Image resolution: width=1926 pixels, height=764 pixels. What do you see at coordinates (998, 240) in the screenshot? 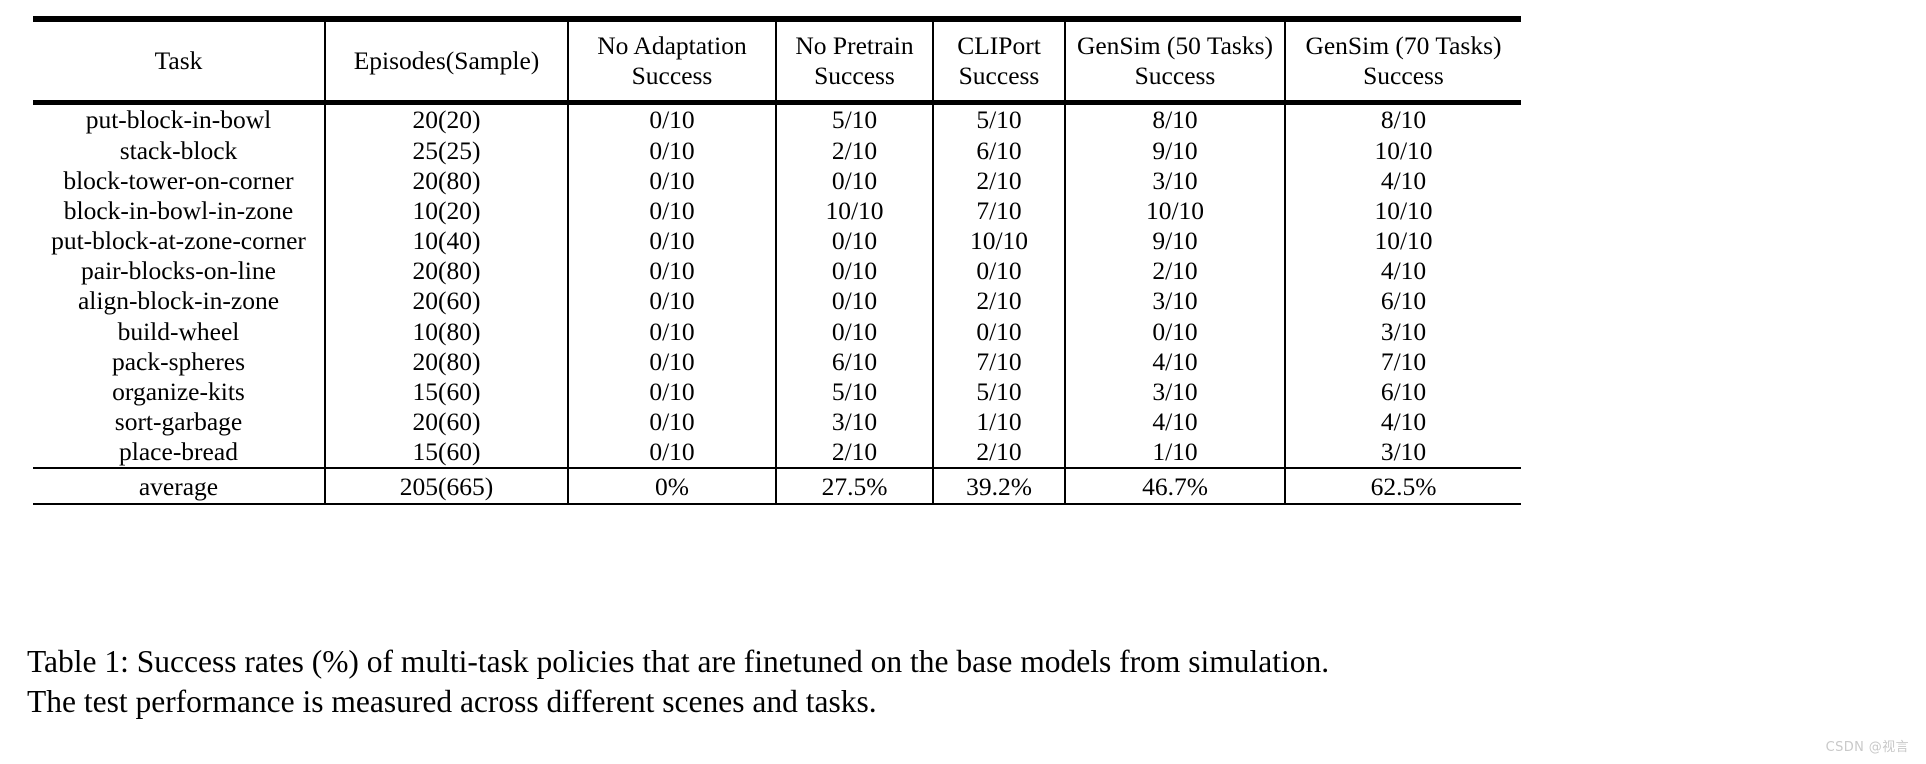
I see `cell-clip: 10/10` at bounding box center [998, 240].